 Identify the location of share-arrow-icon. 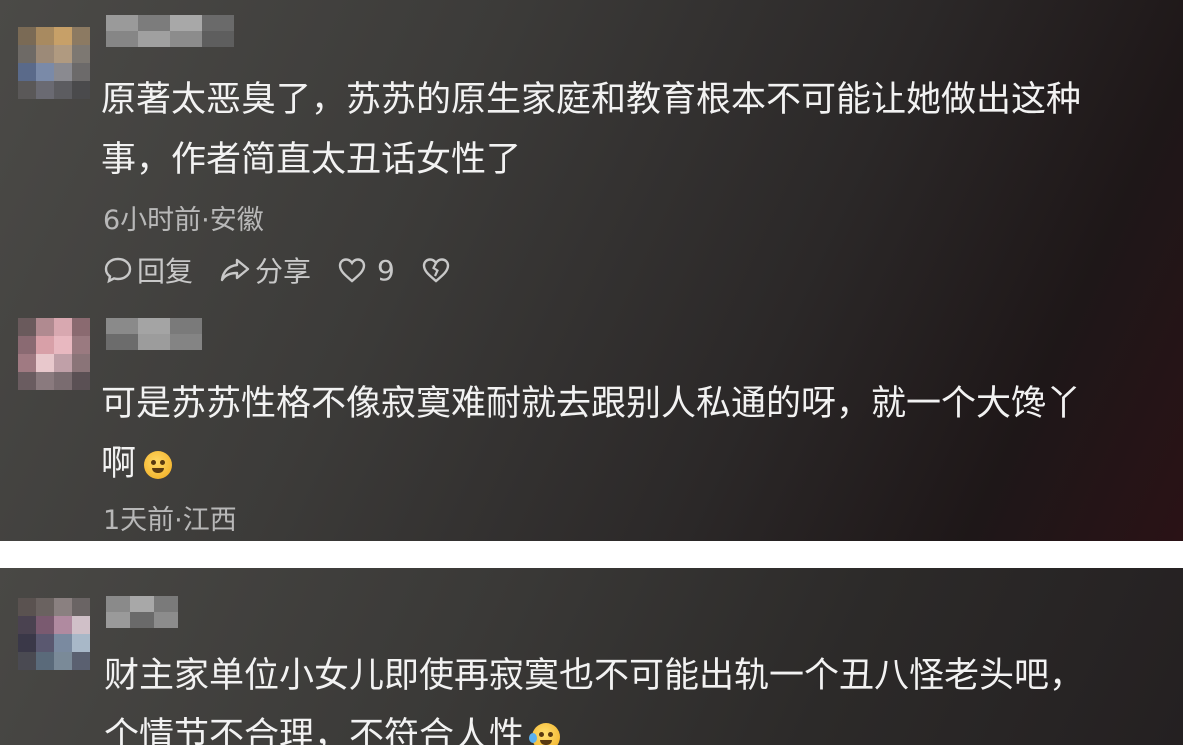
(235, 270).